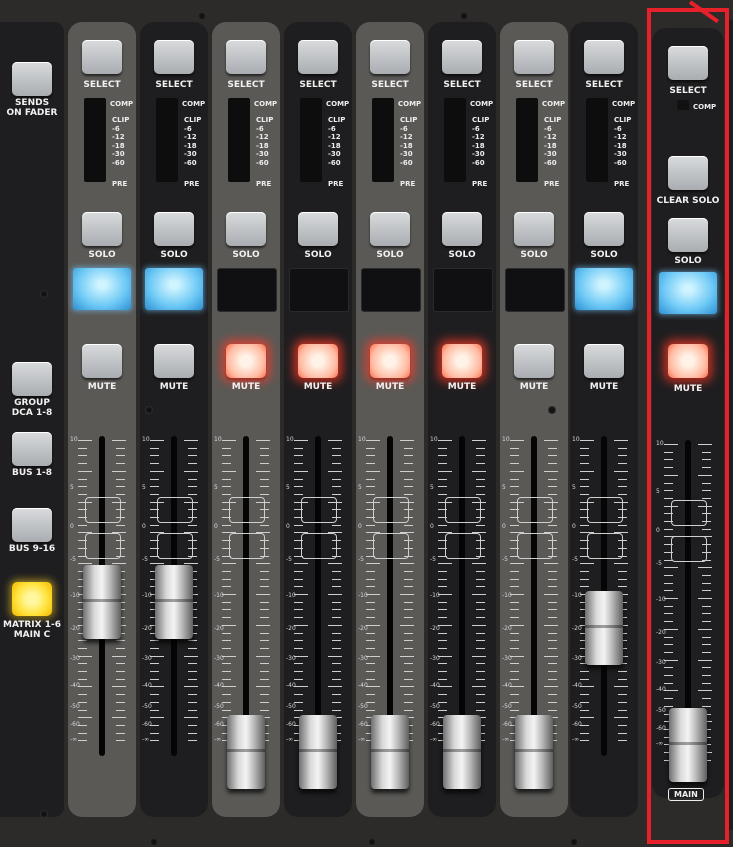 This screenshot has height=847, width=733. I want to click on meter-scale-2-4: -30, so click(190, 154).